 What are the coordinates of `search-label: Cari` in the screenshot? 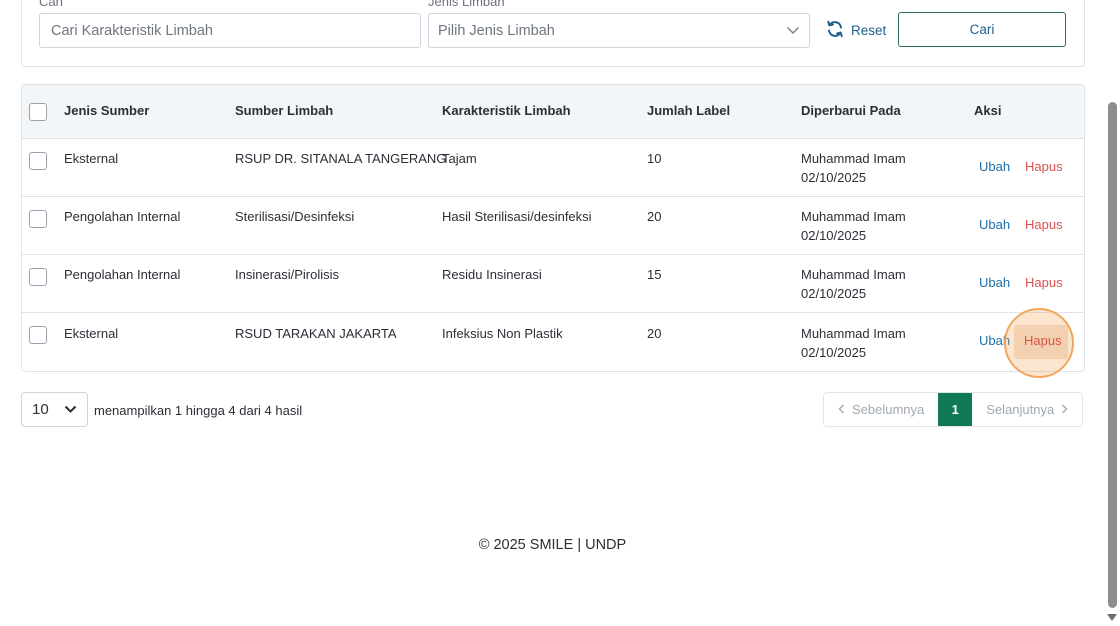 It's located at (51, 4).